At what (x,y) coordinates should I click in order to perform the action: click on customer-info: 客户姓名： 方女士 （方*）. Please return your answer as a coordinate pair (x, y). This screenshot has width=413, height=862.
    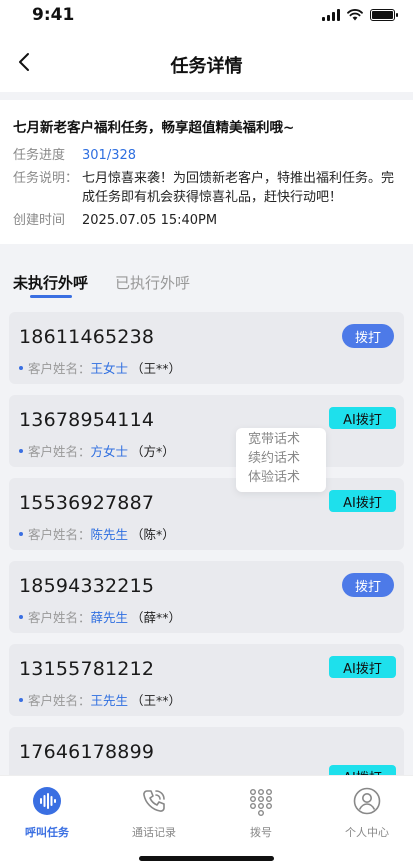
    Looking at the image, I should click on (97, 450).